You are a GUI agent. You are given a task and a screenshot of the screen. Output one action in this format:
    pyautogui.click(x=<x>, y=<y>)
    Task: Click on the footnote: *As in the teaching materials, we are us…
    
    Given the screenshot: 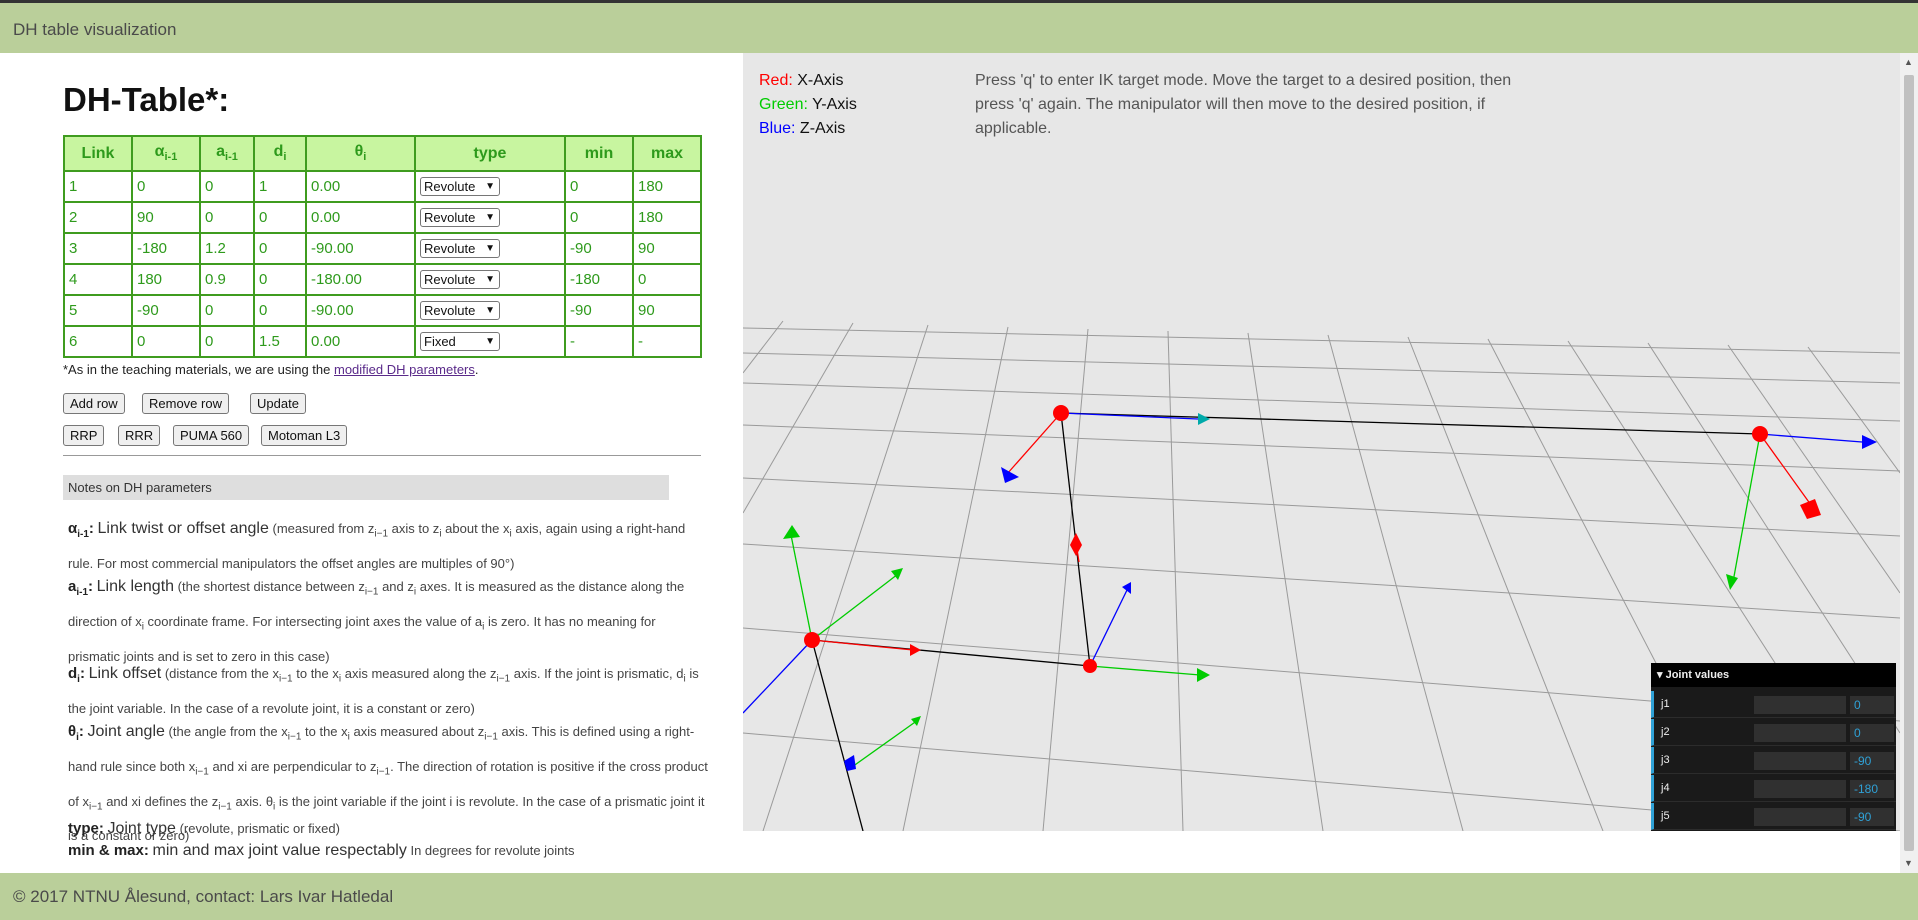 What is the action you would take?
    pyautogui.click(x=271, y=369)
    